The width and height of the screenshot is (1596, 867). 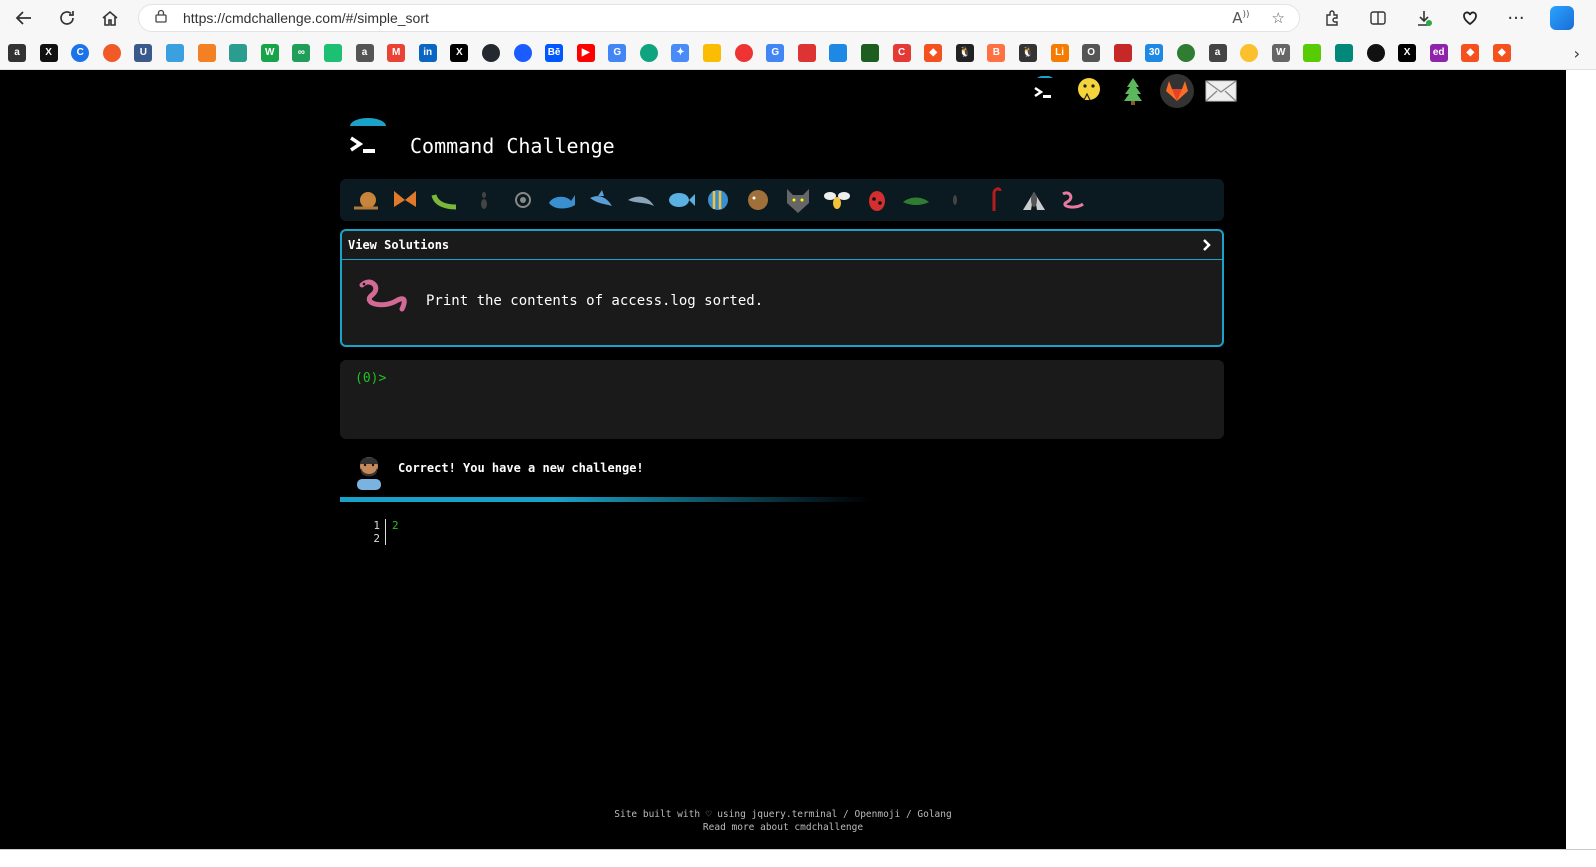 I want to click on bookmarks-overflow-chevron-icon: ›, so click(x=1577, y=53).